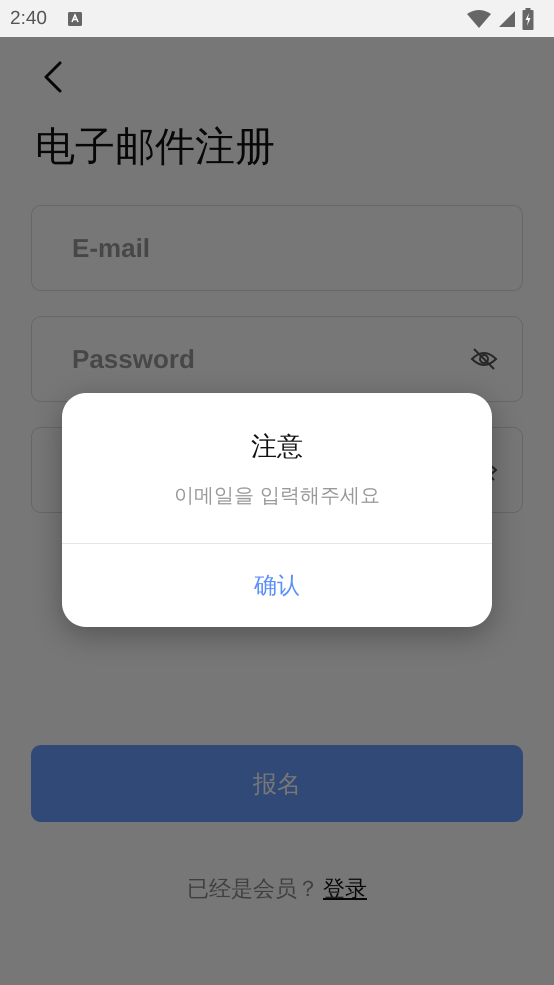 This screenshot has height=985, width=554. Describe the element at coordinates (74, 18) in the screenshot. I see `keyboard-notification-icon` at that location.